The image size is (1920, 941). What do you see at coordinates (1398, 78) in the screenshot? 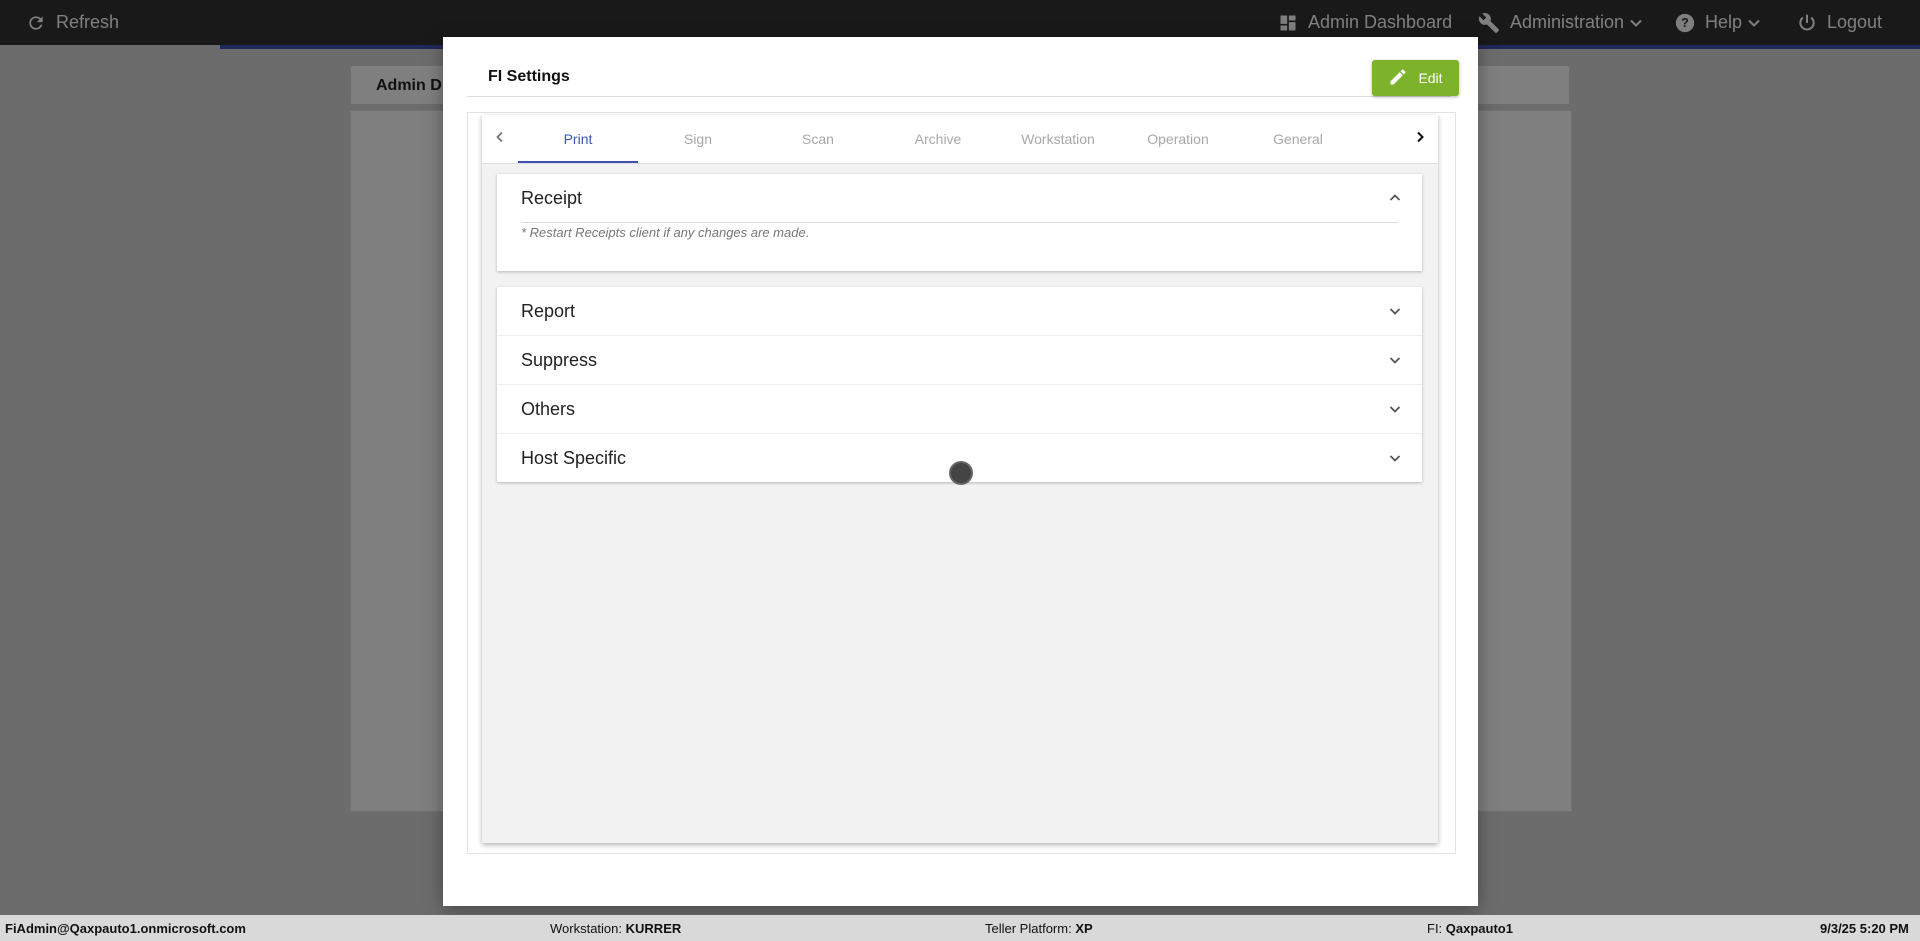
I see `pencil-icon` at bounding box center [1398, 78].